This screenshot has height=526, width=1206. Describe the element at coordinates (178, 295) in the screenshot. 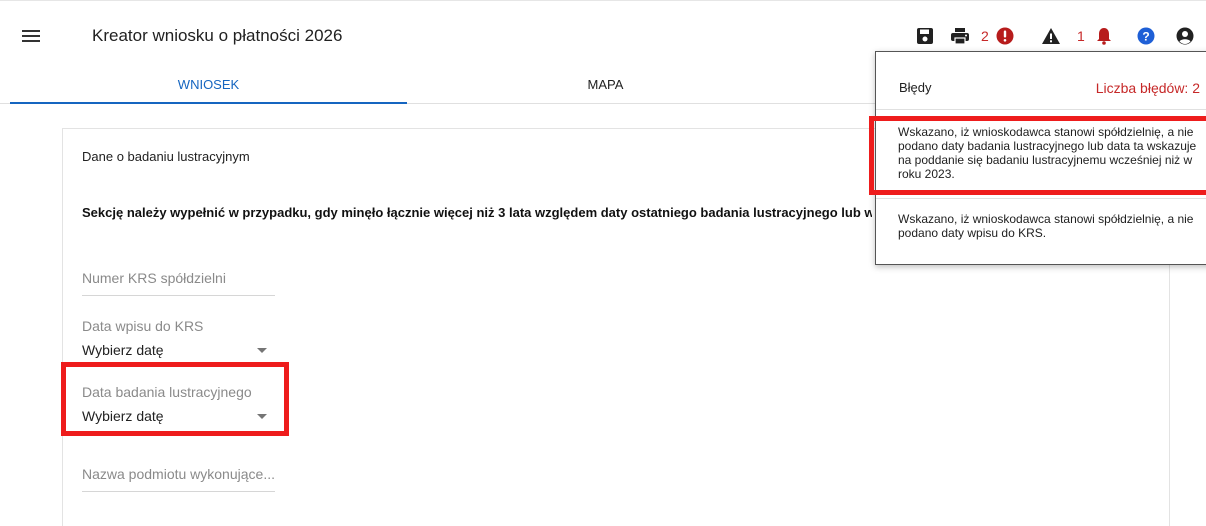

I see `krs-number-underline` at that location.